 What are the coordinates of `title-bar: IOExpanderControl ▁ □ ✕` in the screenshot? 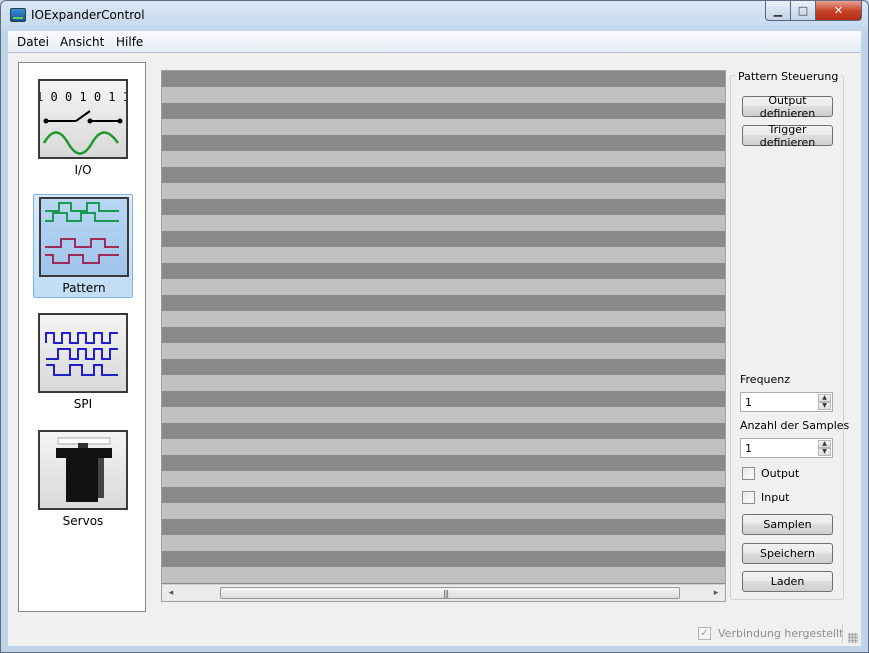 It's located at (434, 16).